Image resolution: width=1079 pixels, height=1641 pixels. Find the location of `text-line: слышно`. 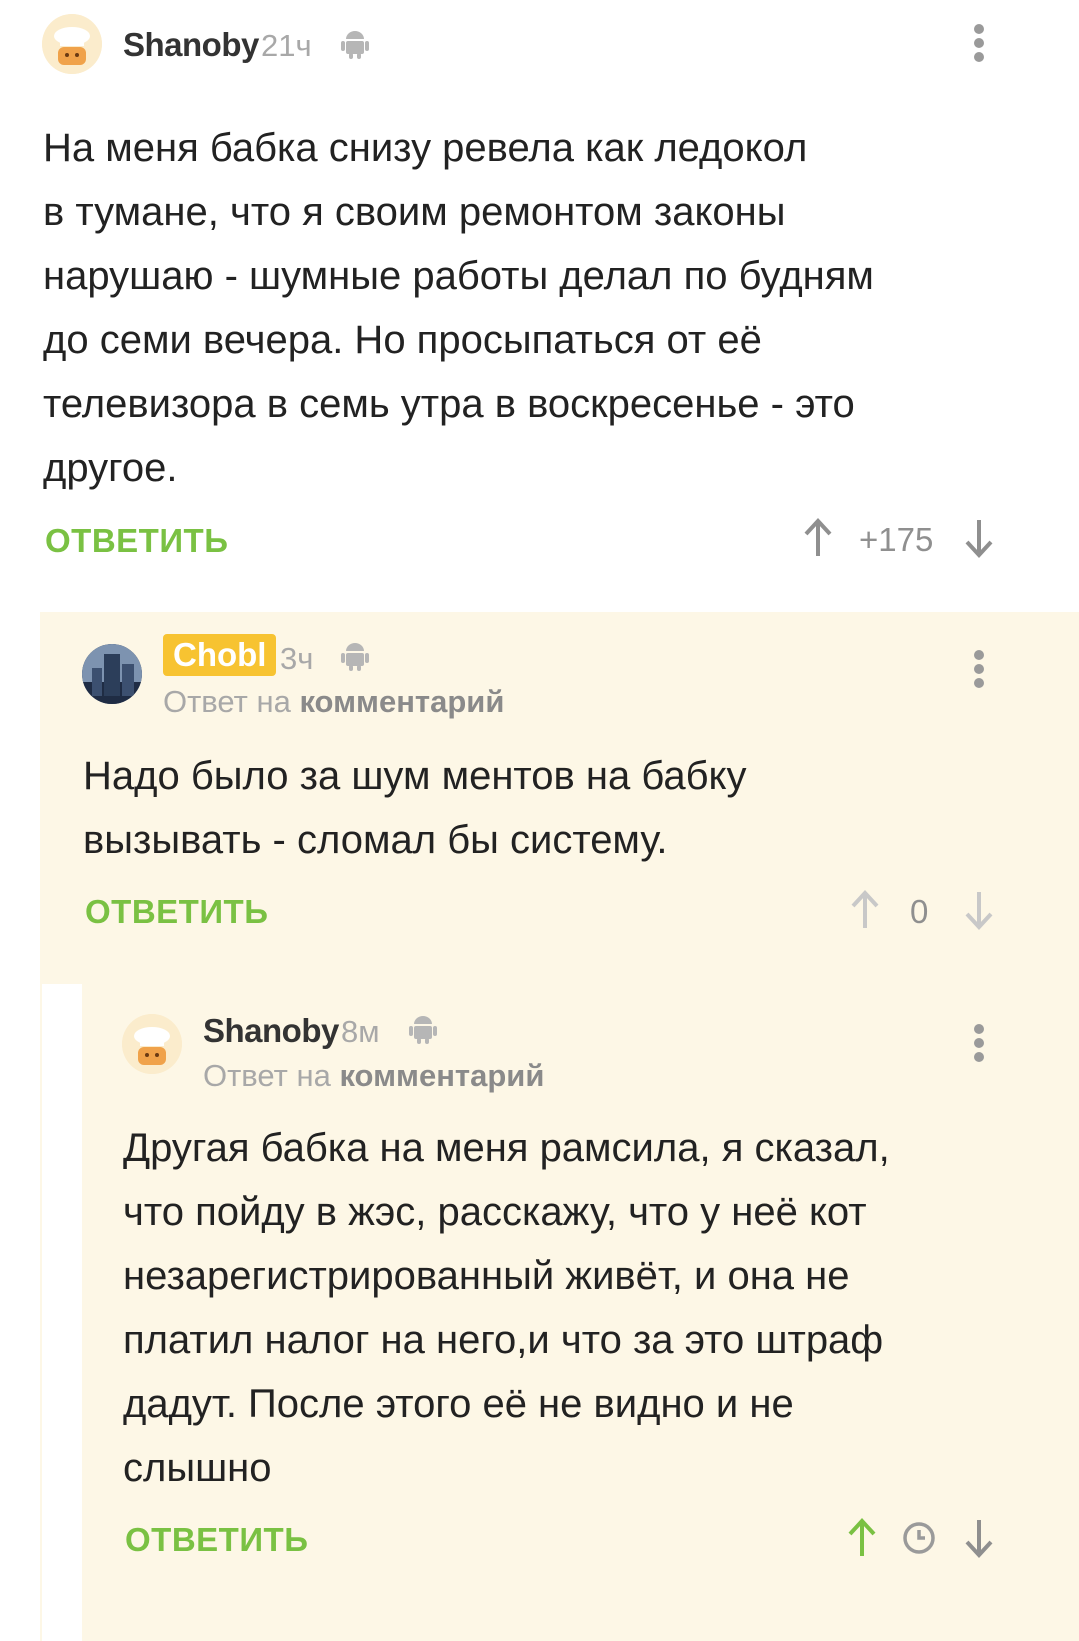

text-line: слышно is located at coordinates (197, 1468).